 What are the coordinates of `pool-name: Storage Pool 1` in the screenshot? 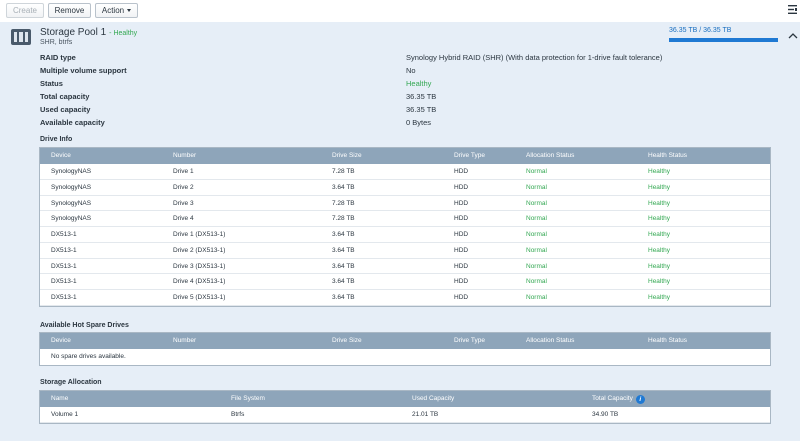 It's located at (73, 32).